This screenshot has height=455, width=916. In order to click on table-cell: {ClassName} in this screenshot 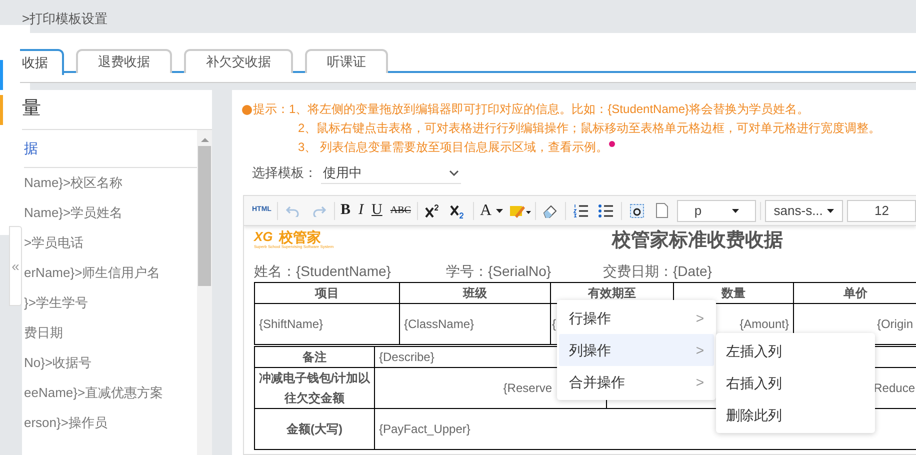, I will do `click(475, 324)`.